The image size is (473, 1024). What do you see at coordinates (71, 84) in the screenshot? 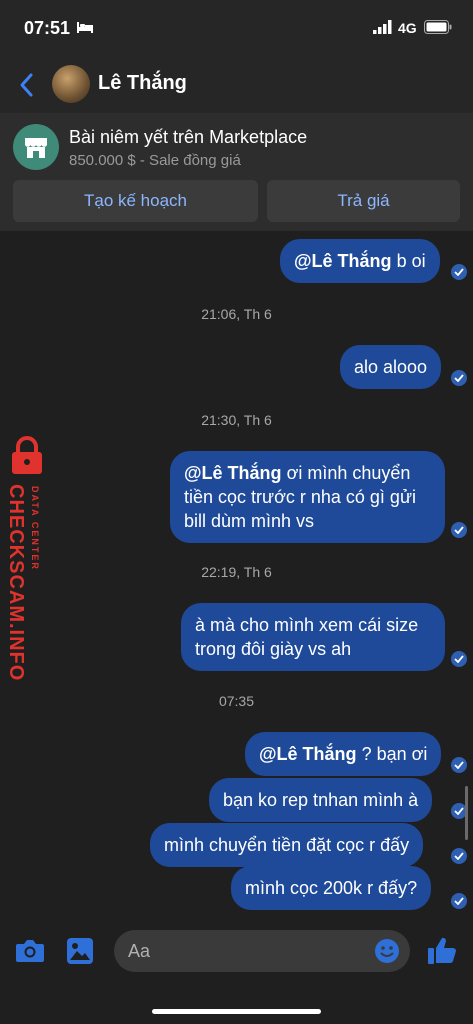
I see `contact-avatar` at bounding box center [71, 84].